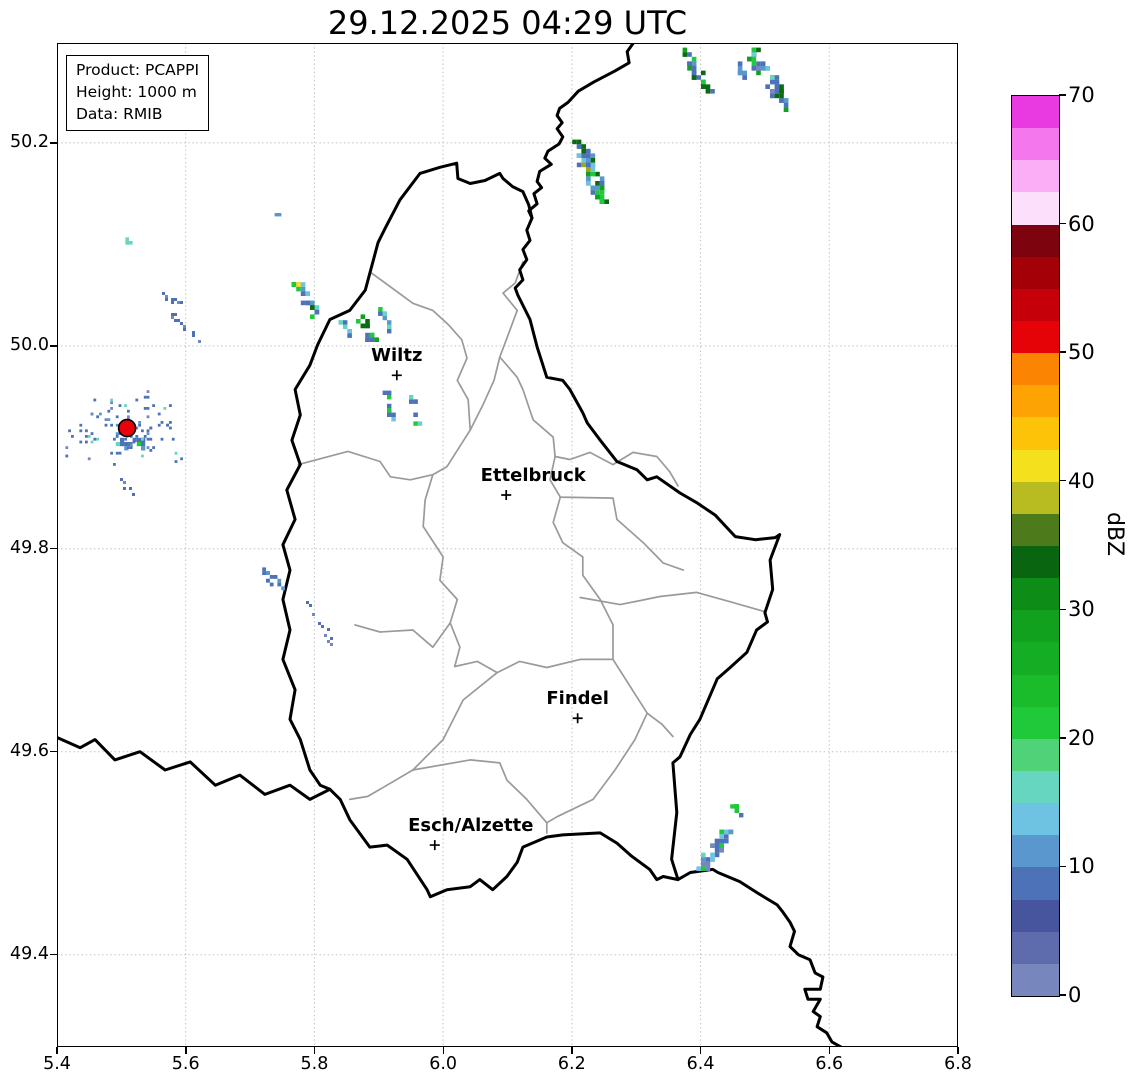 The image size is (1145, 1084). What do you see at coordinates (1035, 819) in the screenshot?
I see `colorbar-band-12.5-15dbz` at bounding box center [1035, 819].